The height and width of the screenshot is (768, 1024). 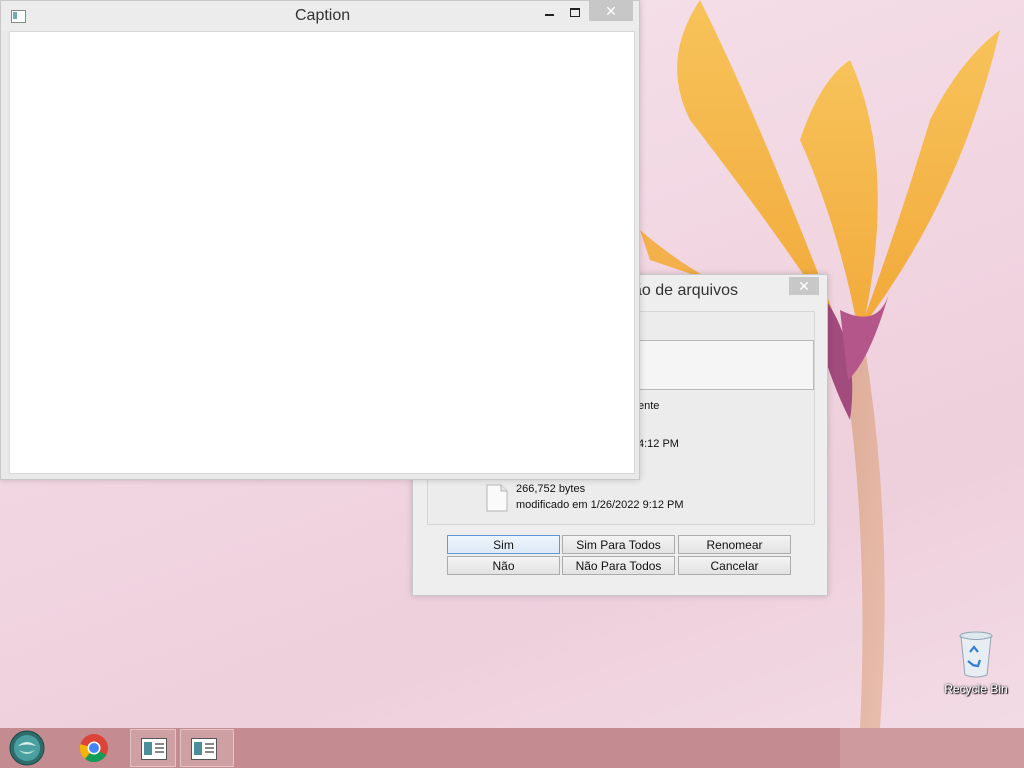 What do you see at coordinates (551, 489) in the screenshot?
I see `new-file-size: 266,752 bytes` at bounding box center [551, 489].